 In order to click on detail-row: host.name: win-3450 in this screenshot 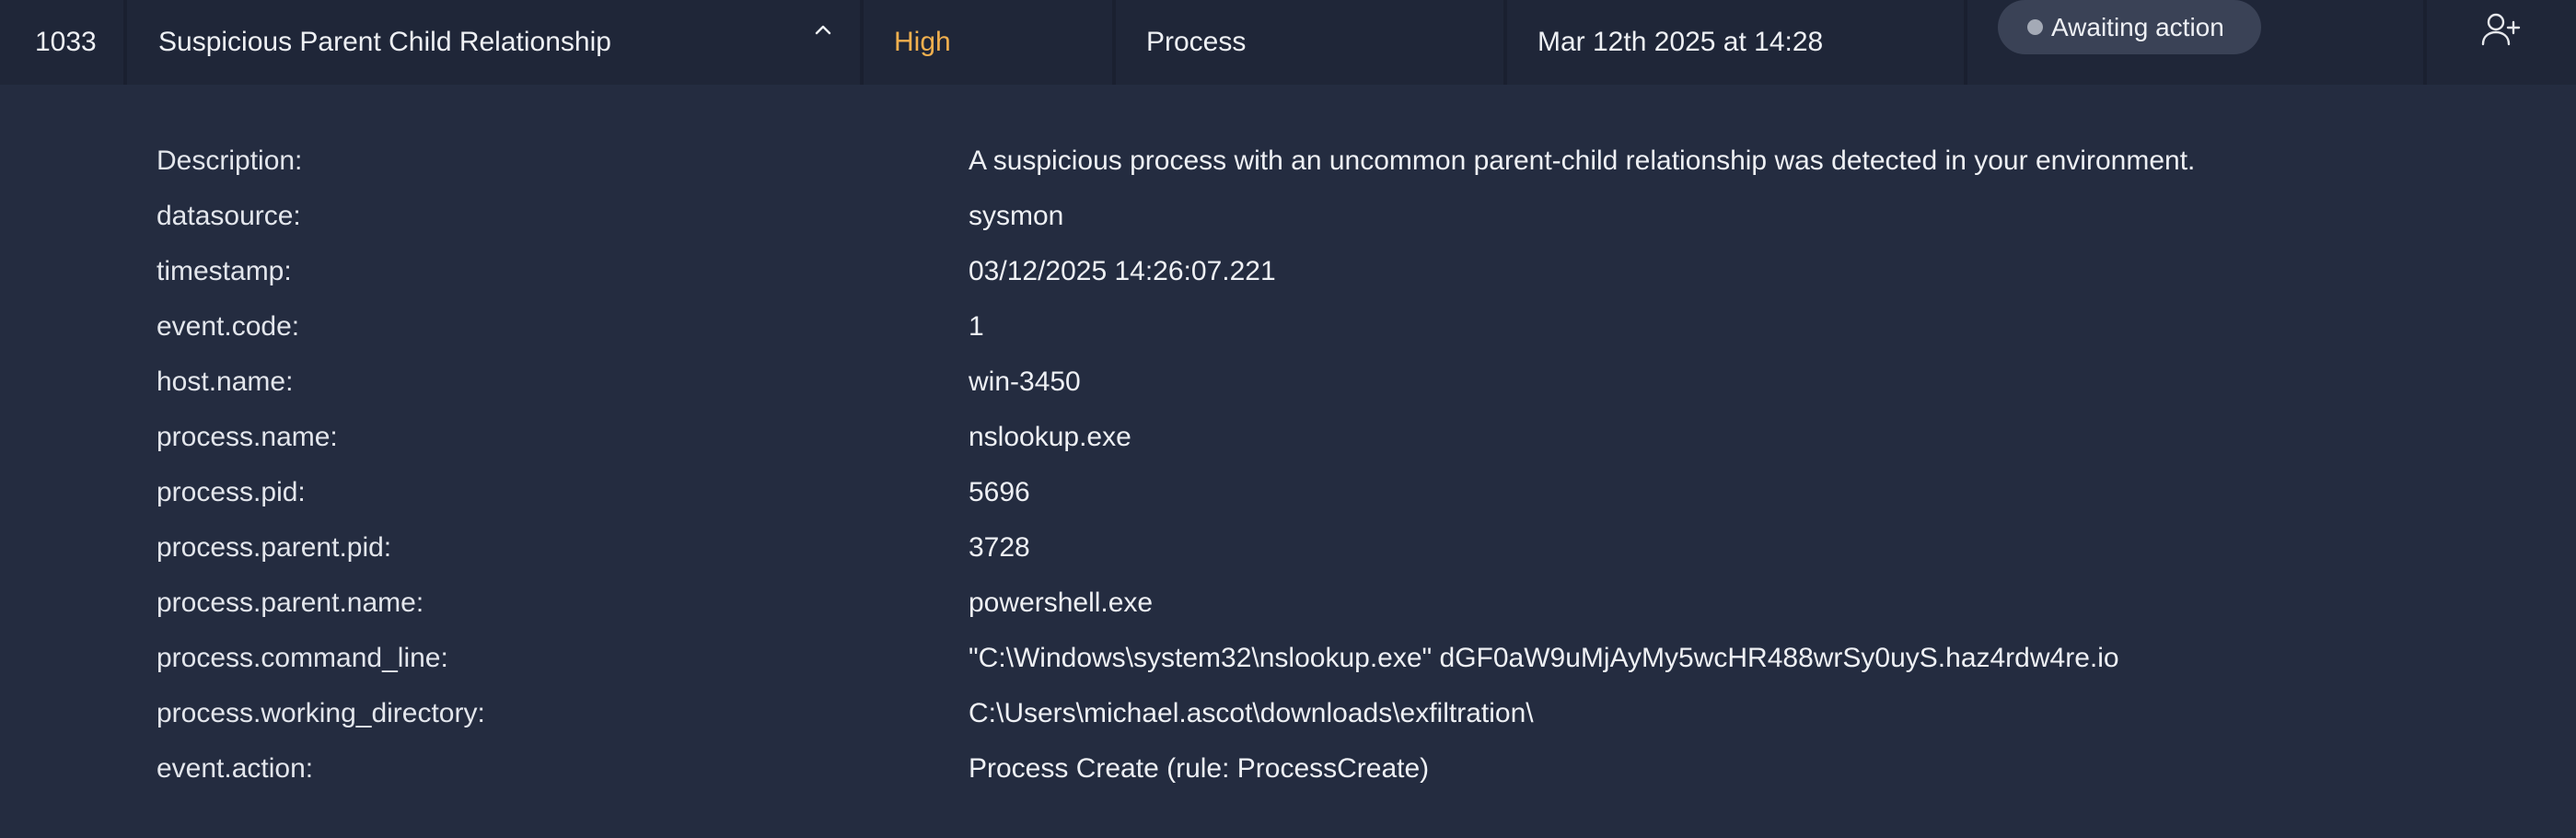, I will do `click(1288, 396)`.